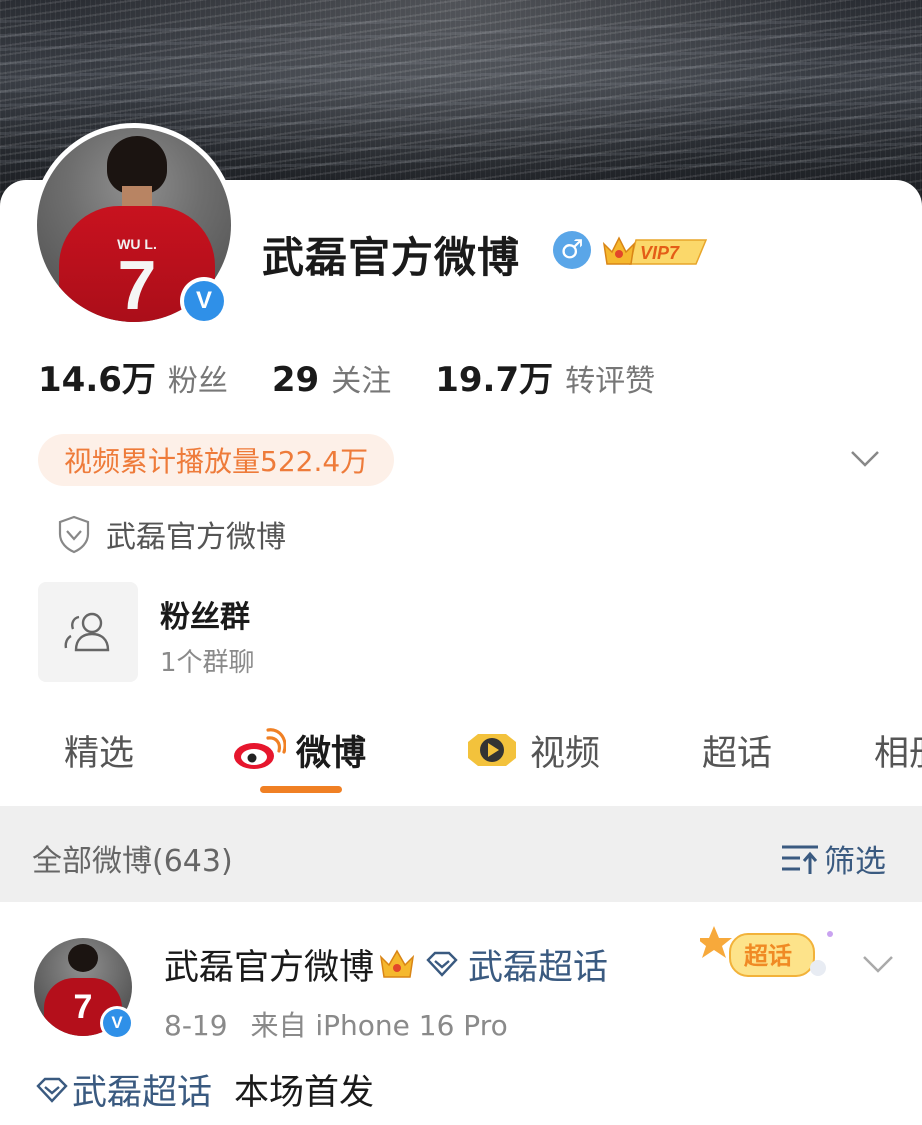 Image resolution: width=922 pixels, height=1125 pixels. What do you see at coordinates (361, 378) in the screenshot?
I see `following-label: 关注` at bounding box center [361, 378].